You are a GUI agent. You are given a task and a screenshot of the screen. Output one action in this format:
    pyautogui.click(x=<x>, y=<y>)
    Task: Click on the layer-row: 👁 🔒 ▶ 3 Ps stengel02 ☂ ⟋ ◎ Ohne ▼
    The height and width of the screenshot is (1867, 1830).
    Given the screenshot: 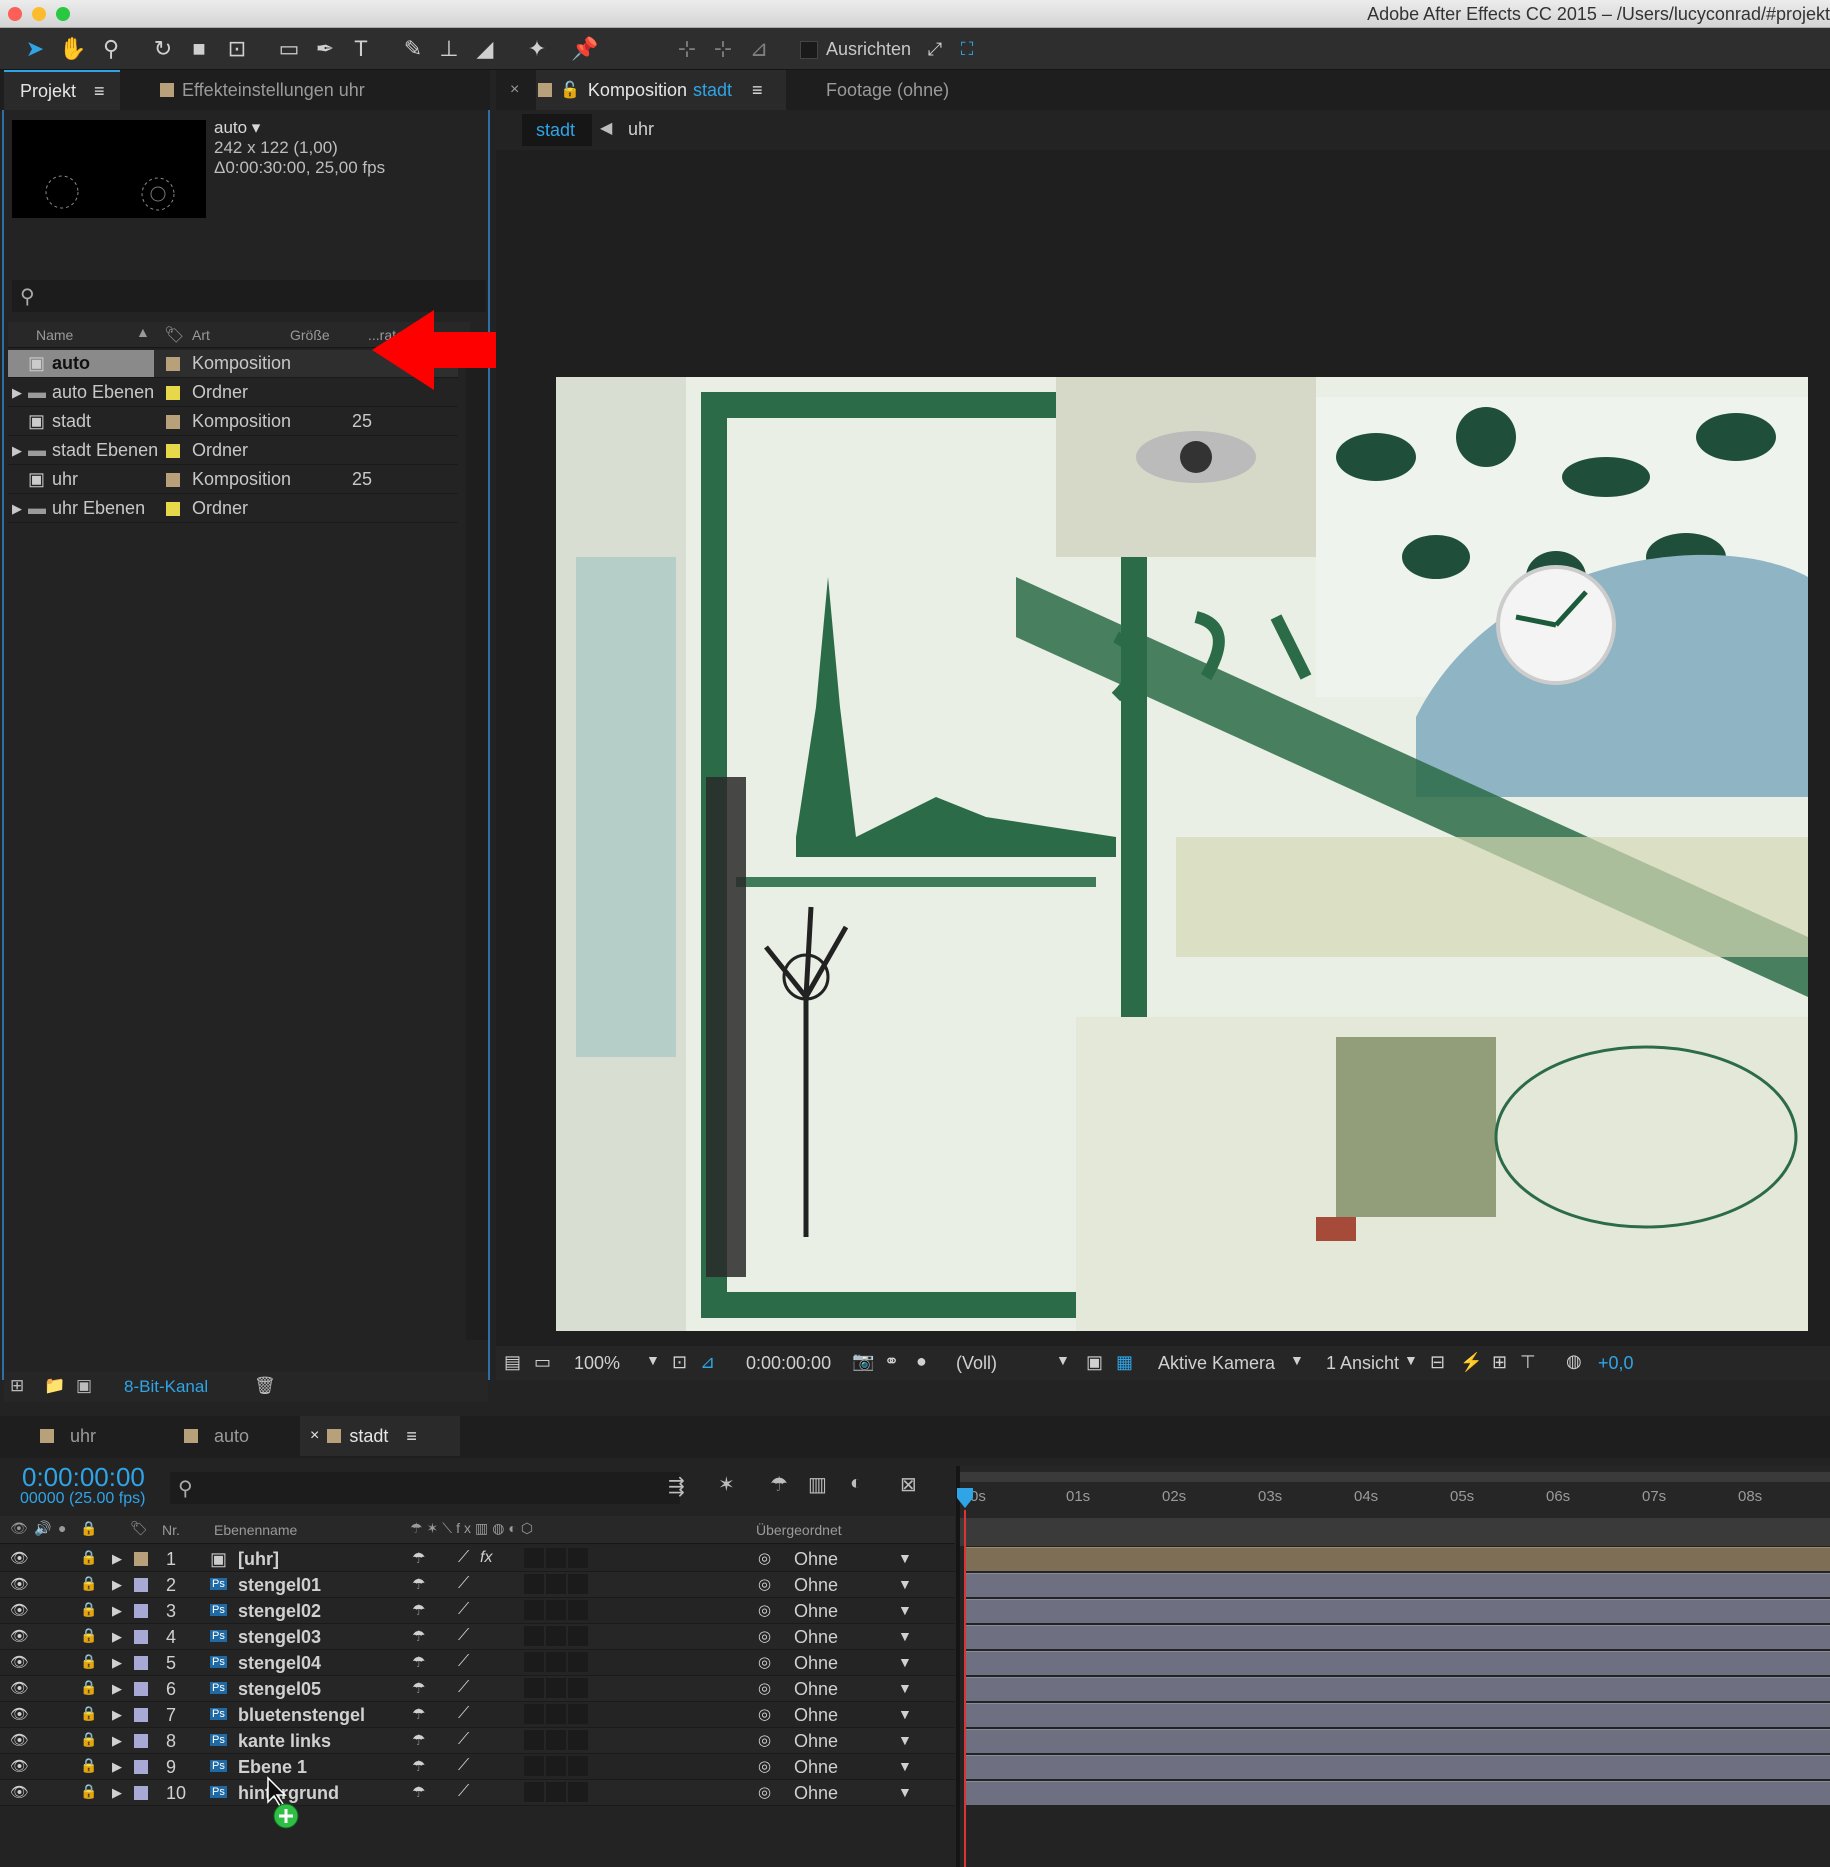 What is the action you would take?
    pyautogui.click(x=477, y=1611)
    